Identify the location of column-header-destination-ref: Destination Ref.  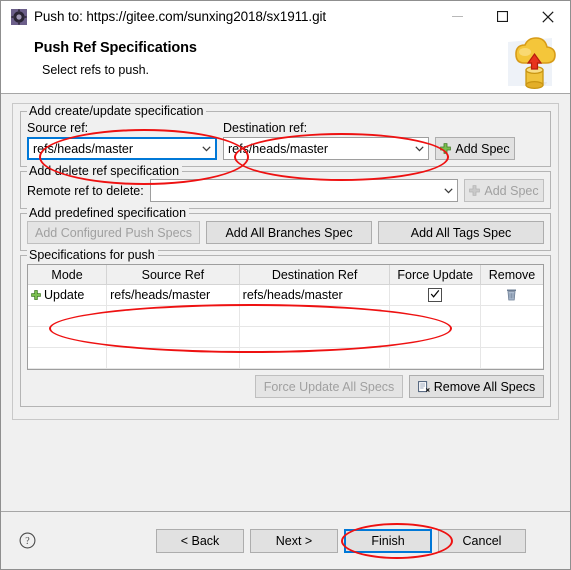
(315, 275).